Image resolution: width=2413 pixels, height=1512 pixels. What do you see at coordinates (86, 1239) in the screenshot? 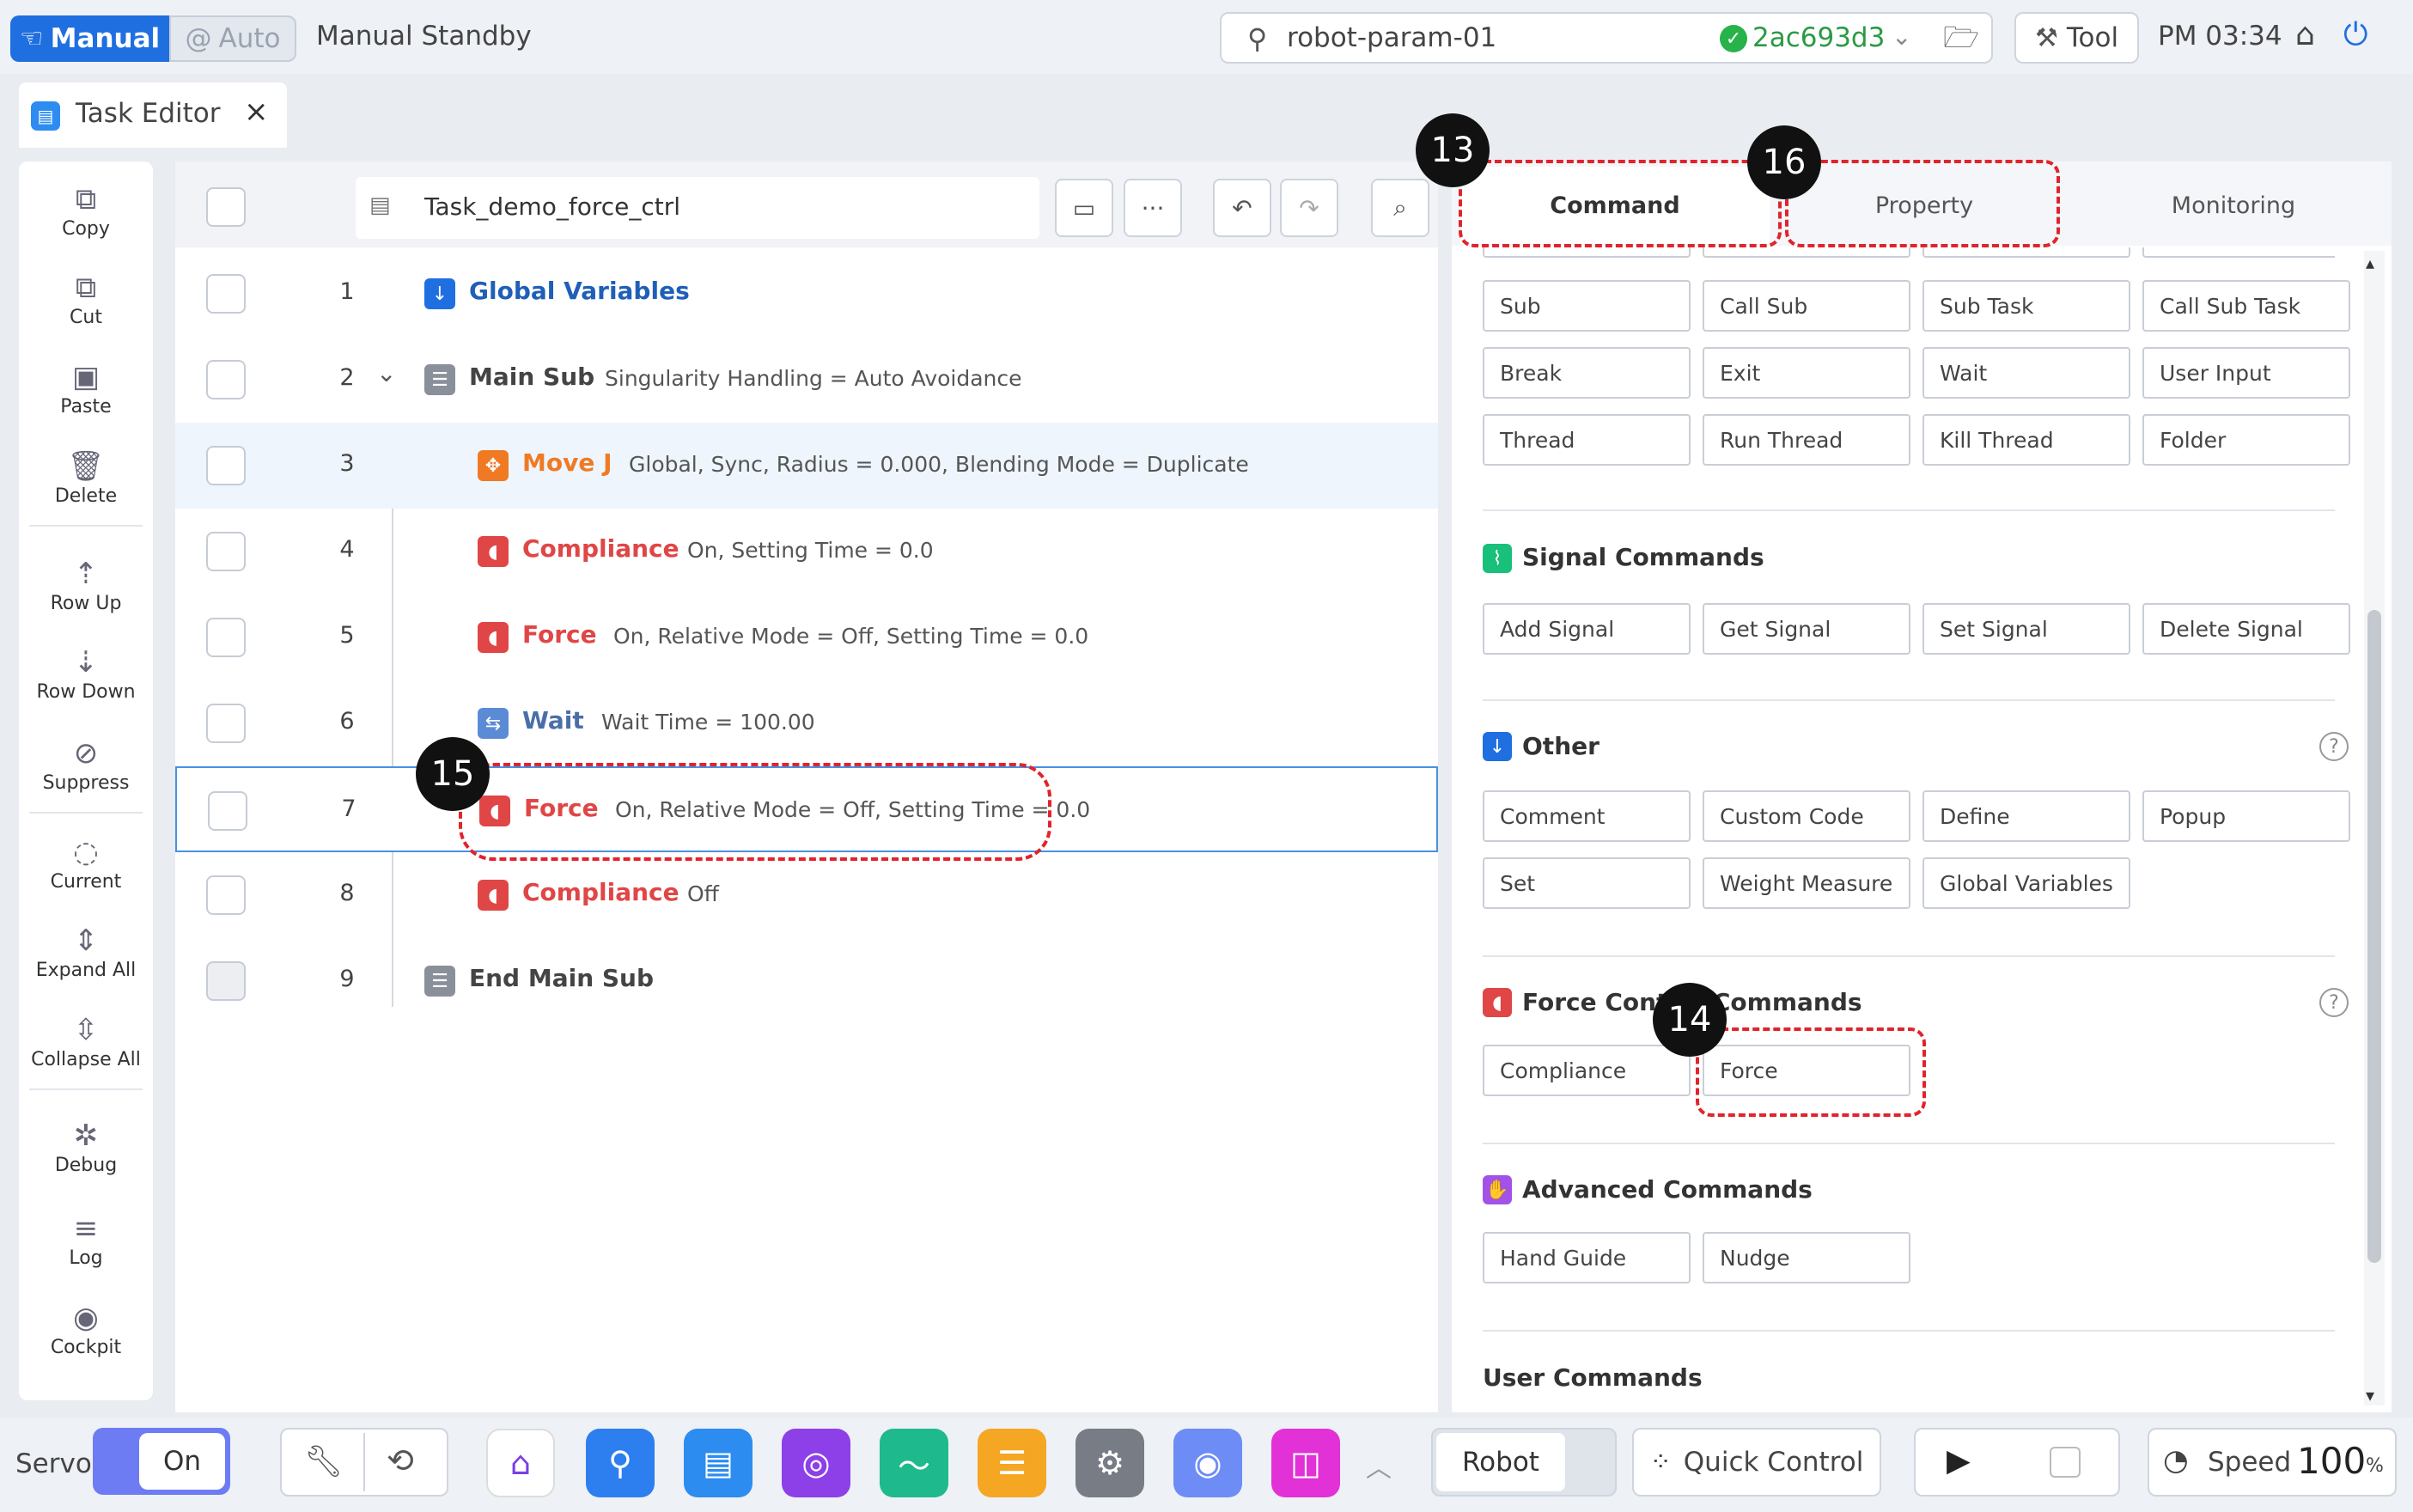
I see `toolbar-log-button: ≡ Log` at bounding box center [86, 1239].